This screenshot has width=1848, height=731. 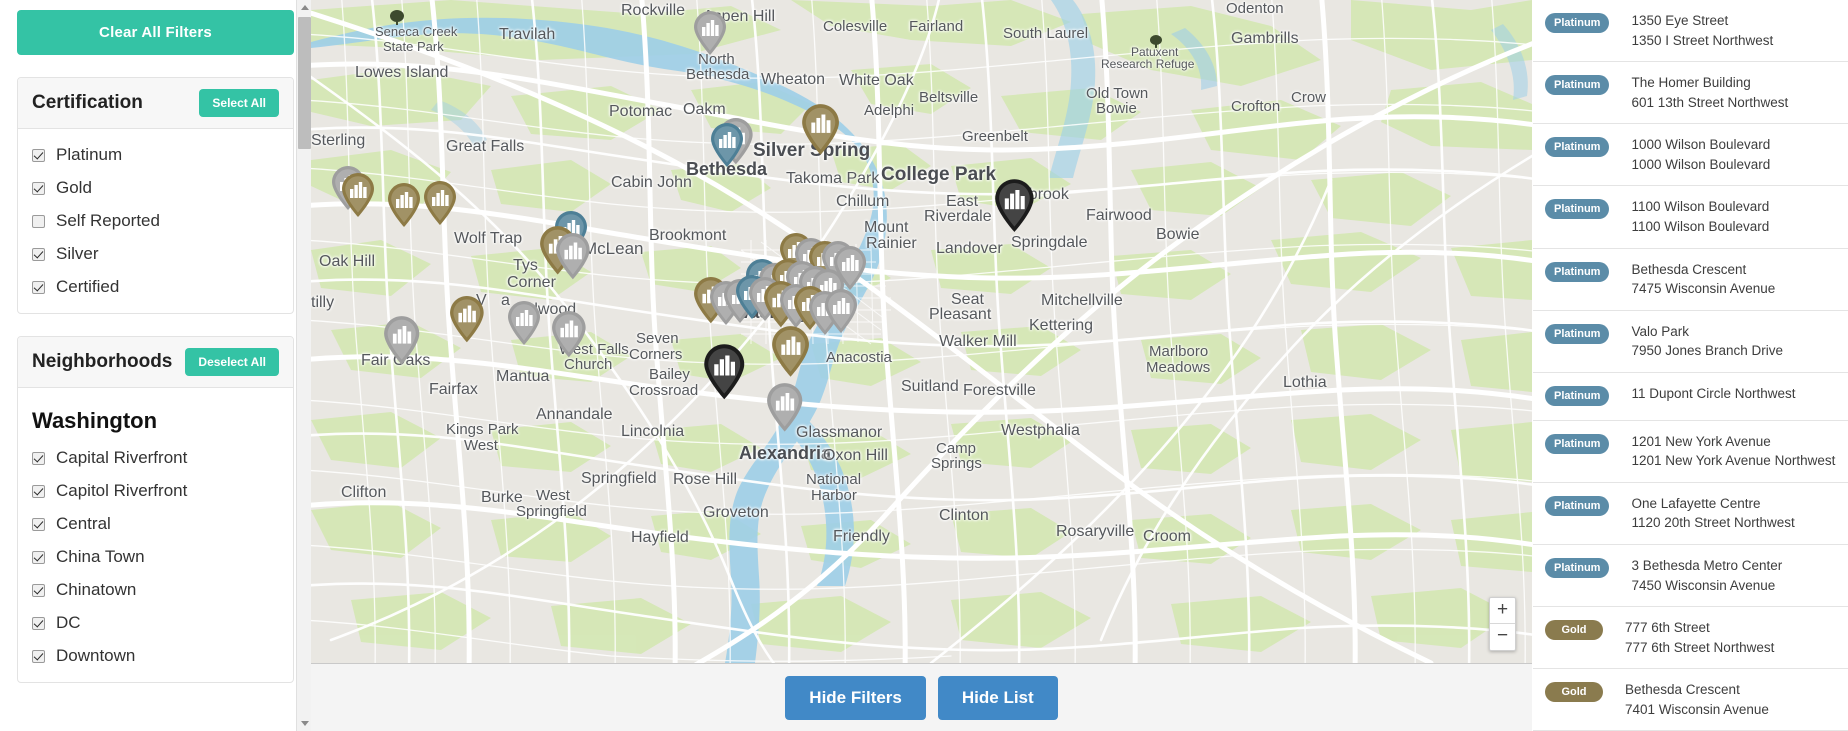 I want to click on certification-option-platinum: Platinum, so click(x=155, y=155).